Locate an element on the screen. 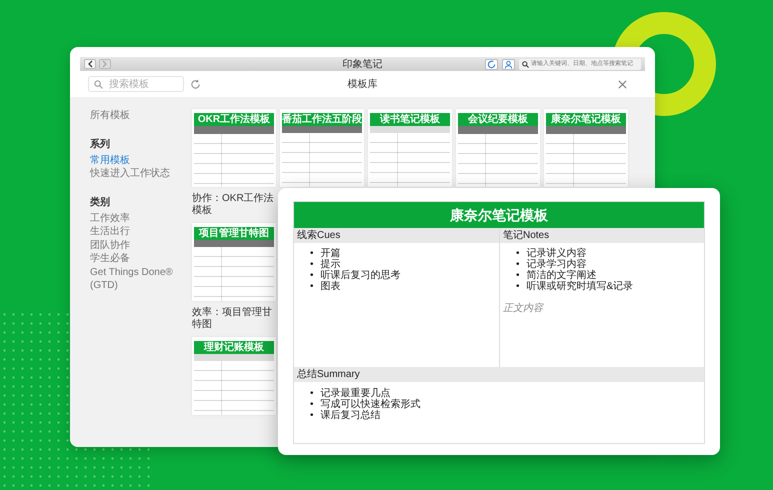 The height and width of the screenshot is (490, 773). sync-button is located at coordinates (491, 64).